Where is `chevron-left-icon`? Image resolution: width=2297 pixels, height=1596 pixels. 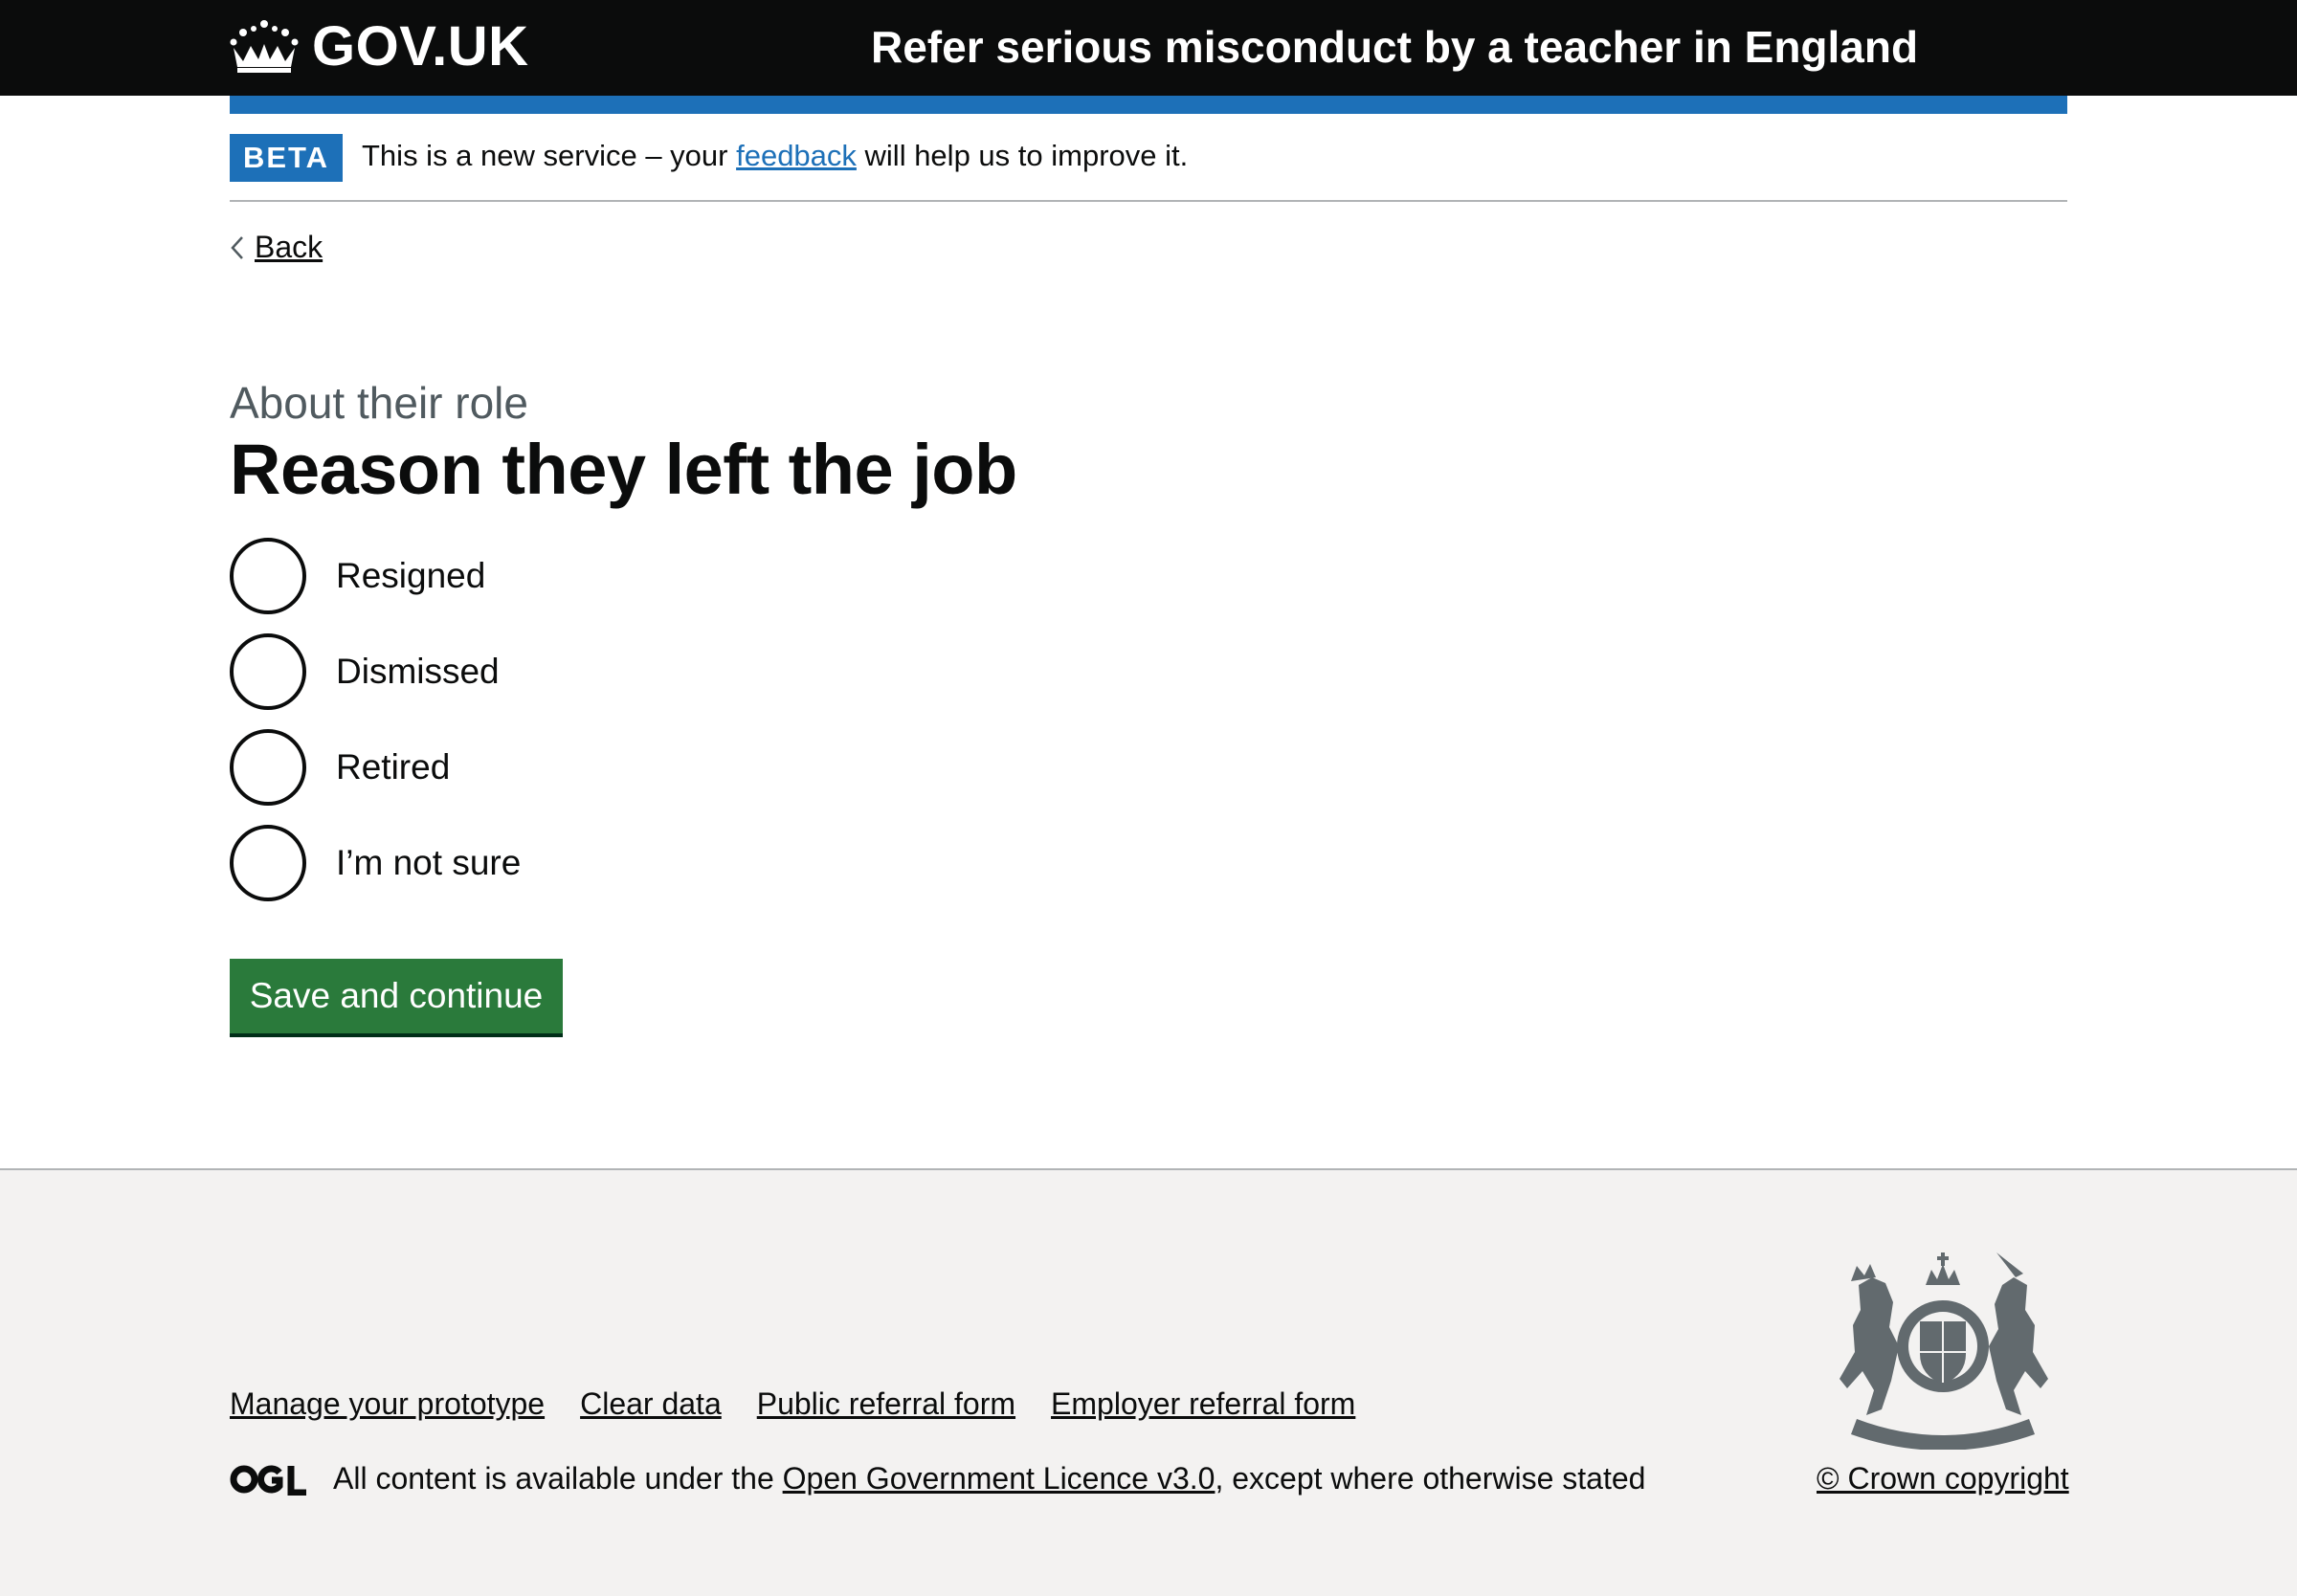
chevron-left-icon is located at coordinates (237, 247).